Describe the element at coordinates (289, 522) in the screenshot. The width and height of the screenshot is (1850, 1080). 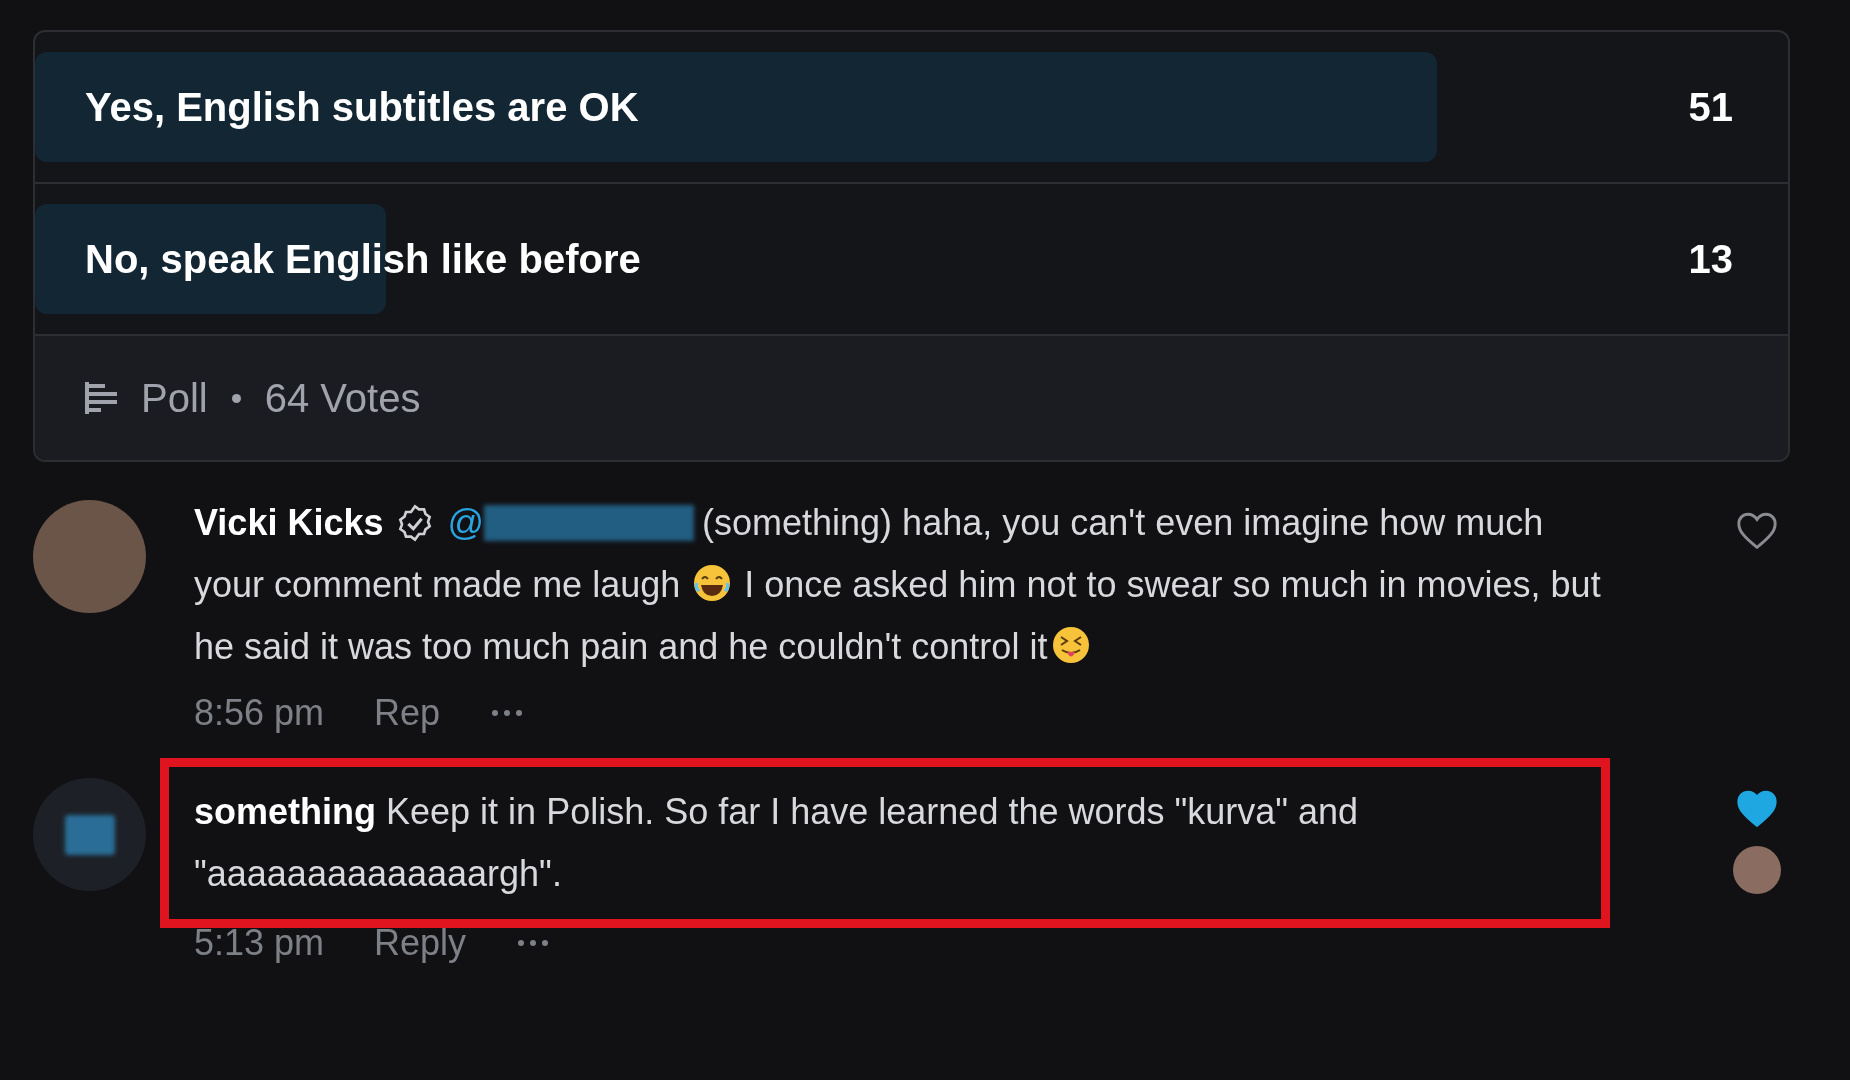
I see `author-name: Vicki Kicks` at that location.